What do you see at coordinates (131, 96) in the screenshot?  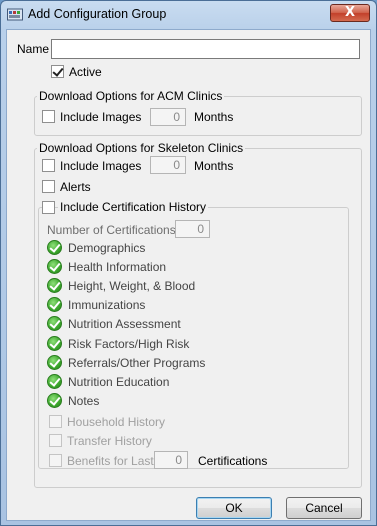 I see `acm-options-legend: Download Options for ACM Clinics` at bounding box center [131, 96].